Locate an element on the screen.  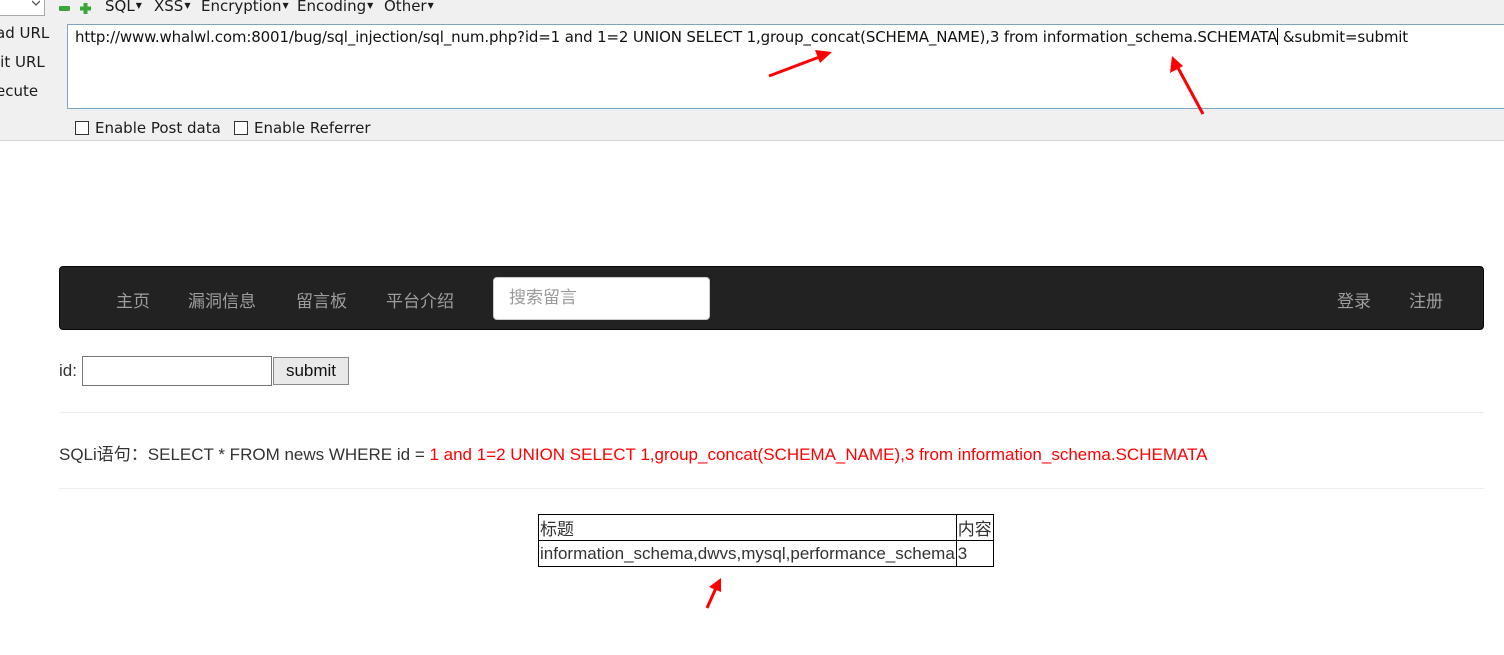
nav-home: 主页 is located at coordinates (133, 299).